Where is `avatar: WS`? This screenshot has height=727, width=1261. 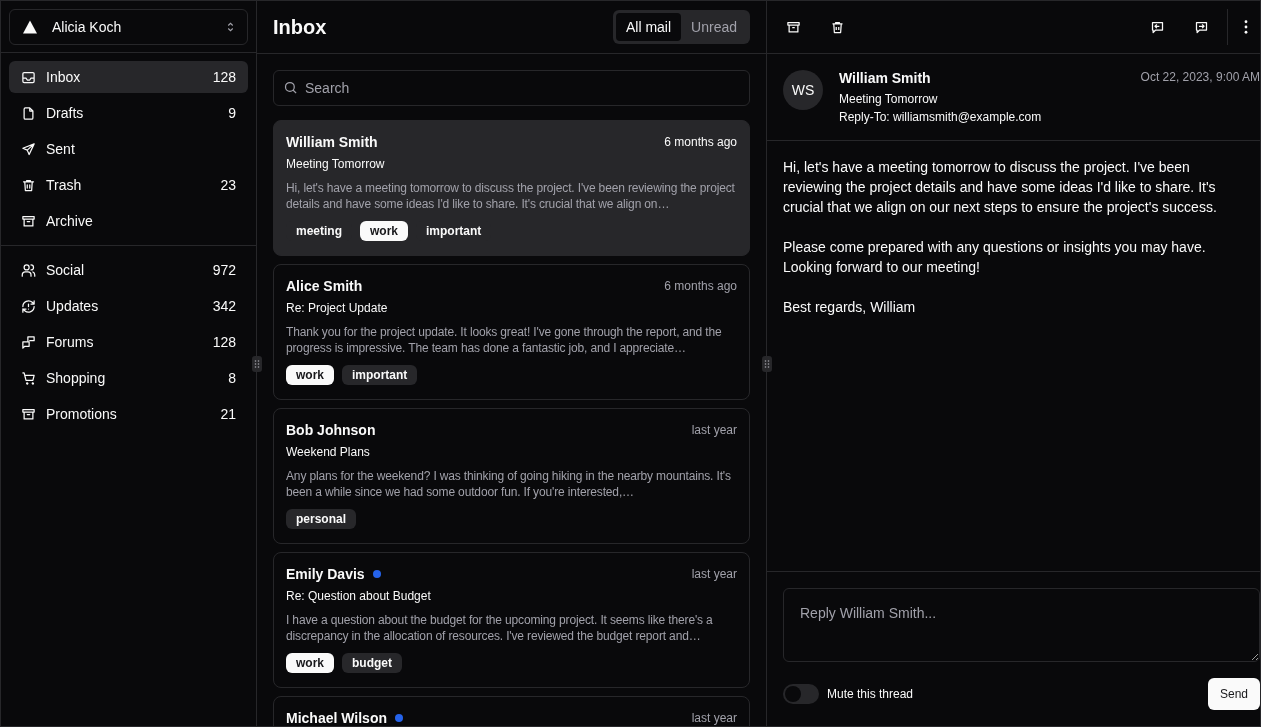 avatar: WS is located at coordinates (803, 90).